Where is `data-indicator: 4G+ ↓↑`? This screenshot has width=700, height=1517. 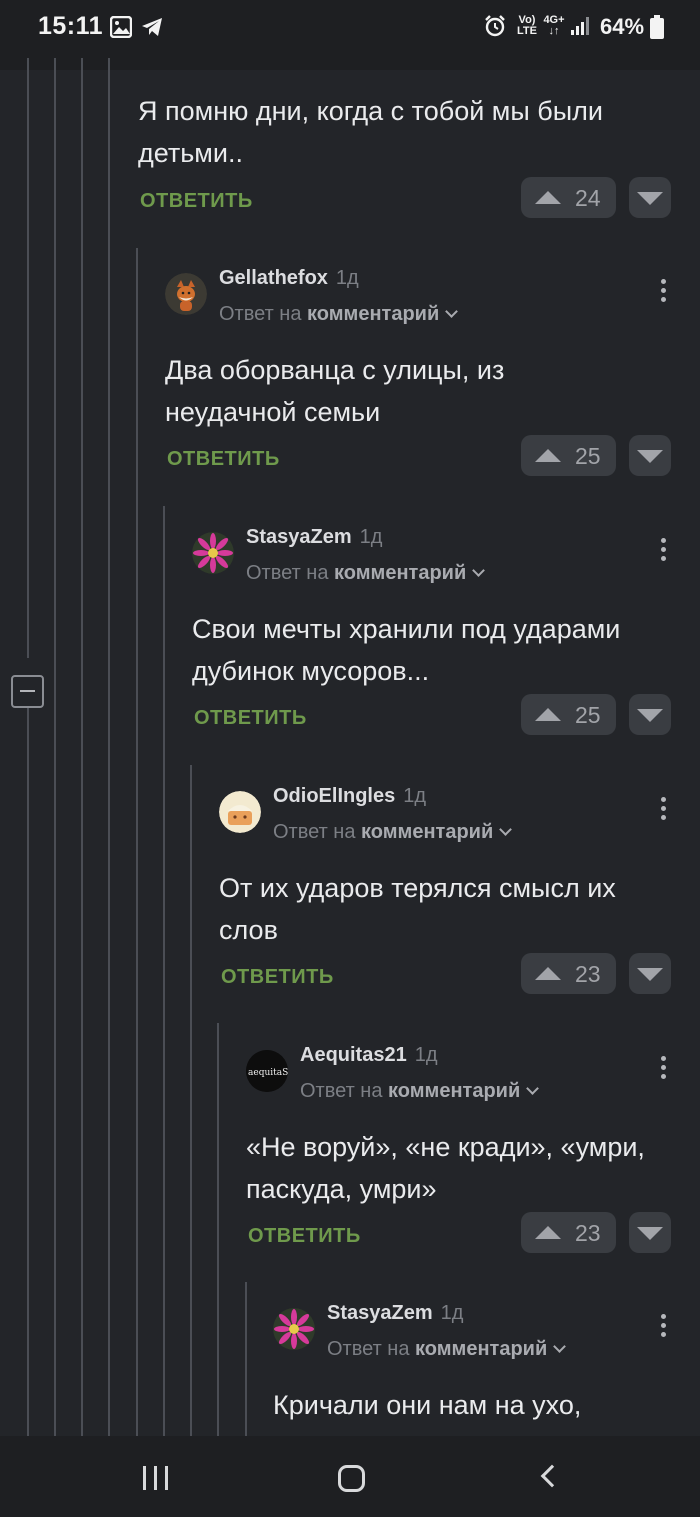
data-indicator: 4G+ ↓↑ is located at coordinates (554, 25).